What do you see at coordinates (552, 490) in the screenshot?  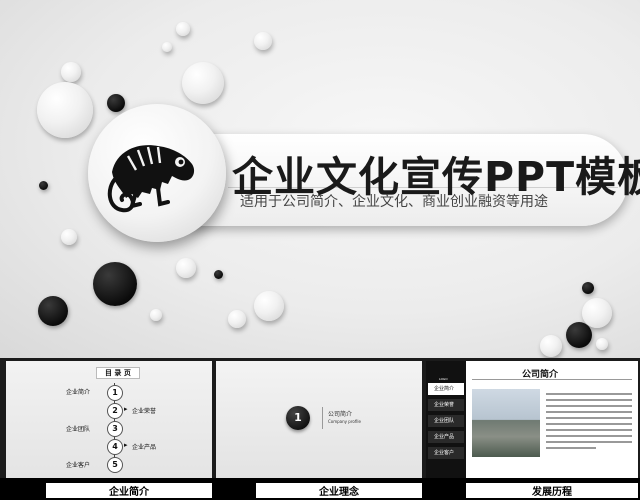 I see `bottom-slide-title: 发展历程` at bounding box center [552, 490].